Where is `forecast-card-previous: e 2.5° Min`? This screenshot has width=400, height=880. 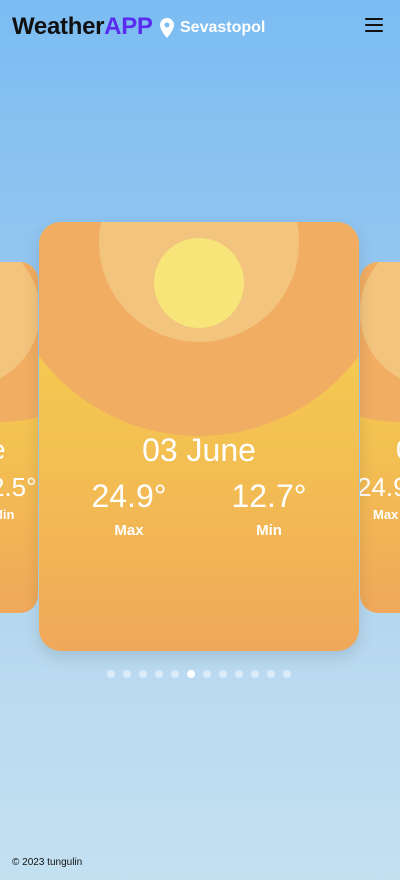 forecast-card-previous: e 2.5° Min is located at coordinates (19, 437).